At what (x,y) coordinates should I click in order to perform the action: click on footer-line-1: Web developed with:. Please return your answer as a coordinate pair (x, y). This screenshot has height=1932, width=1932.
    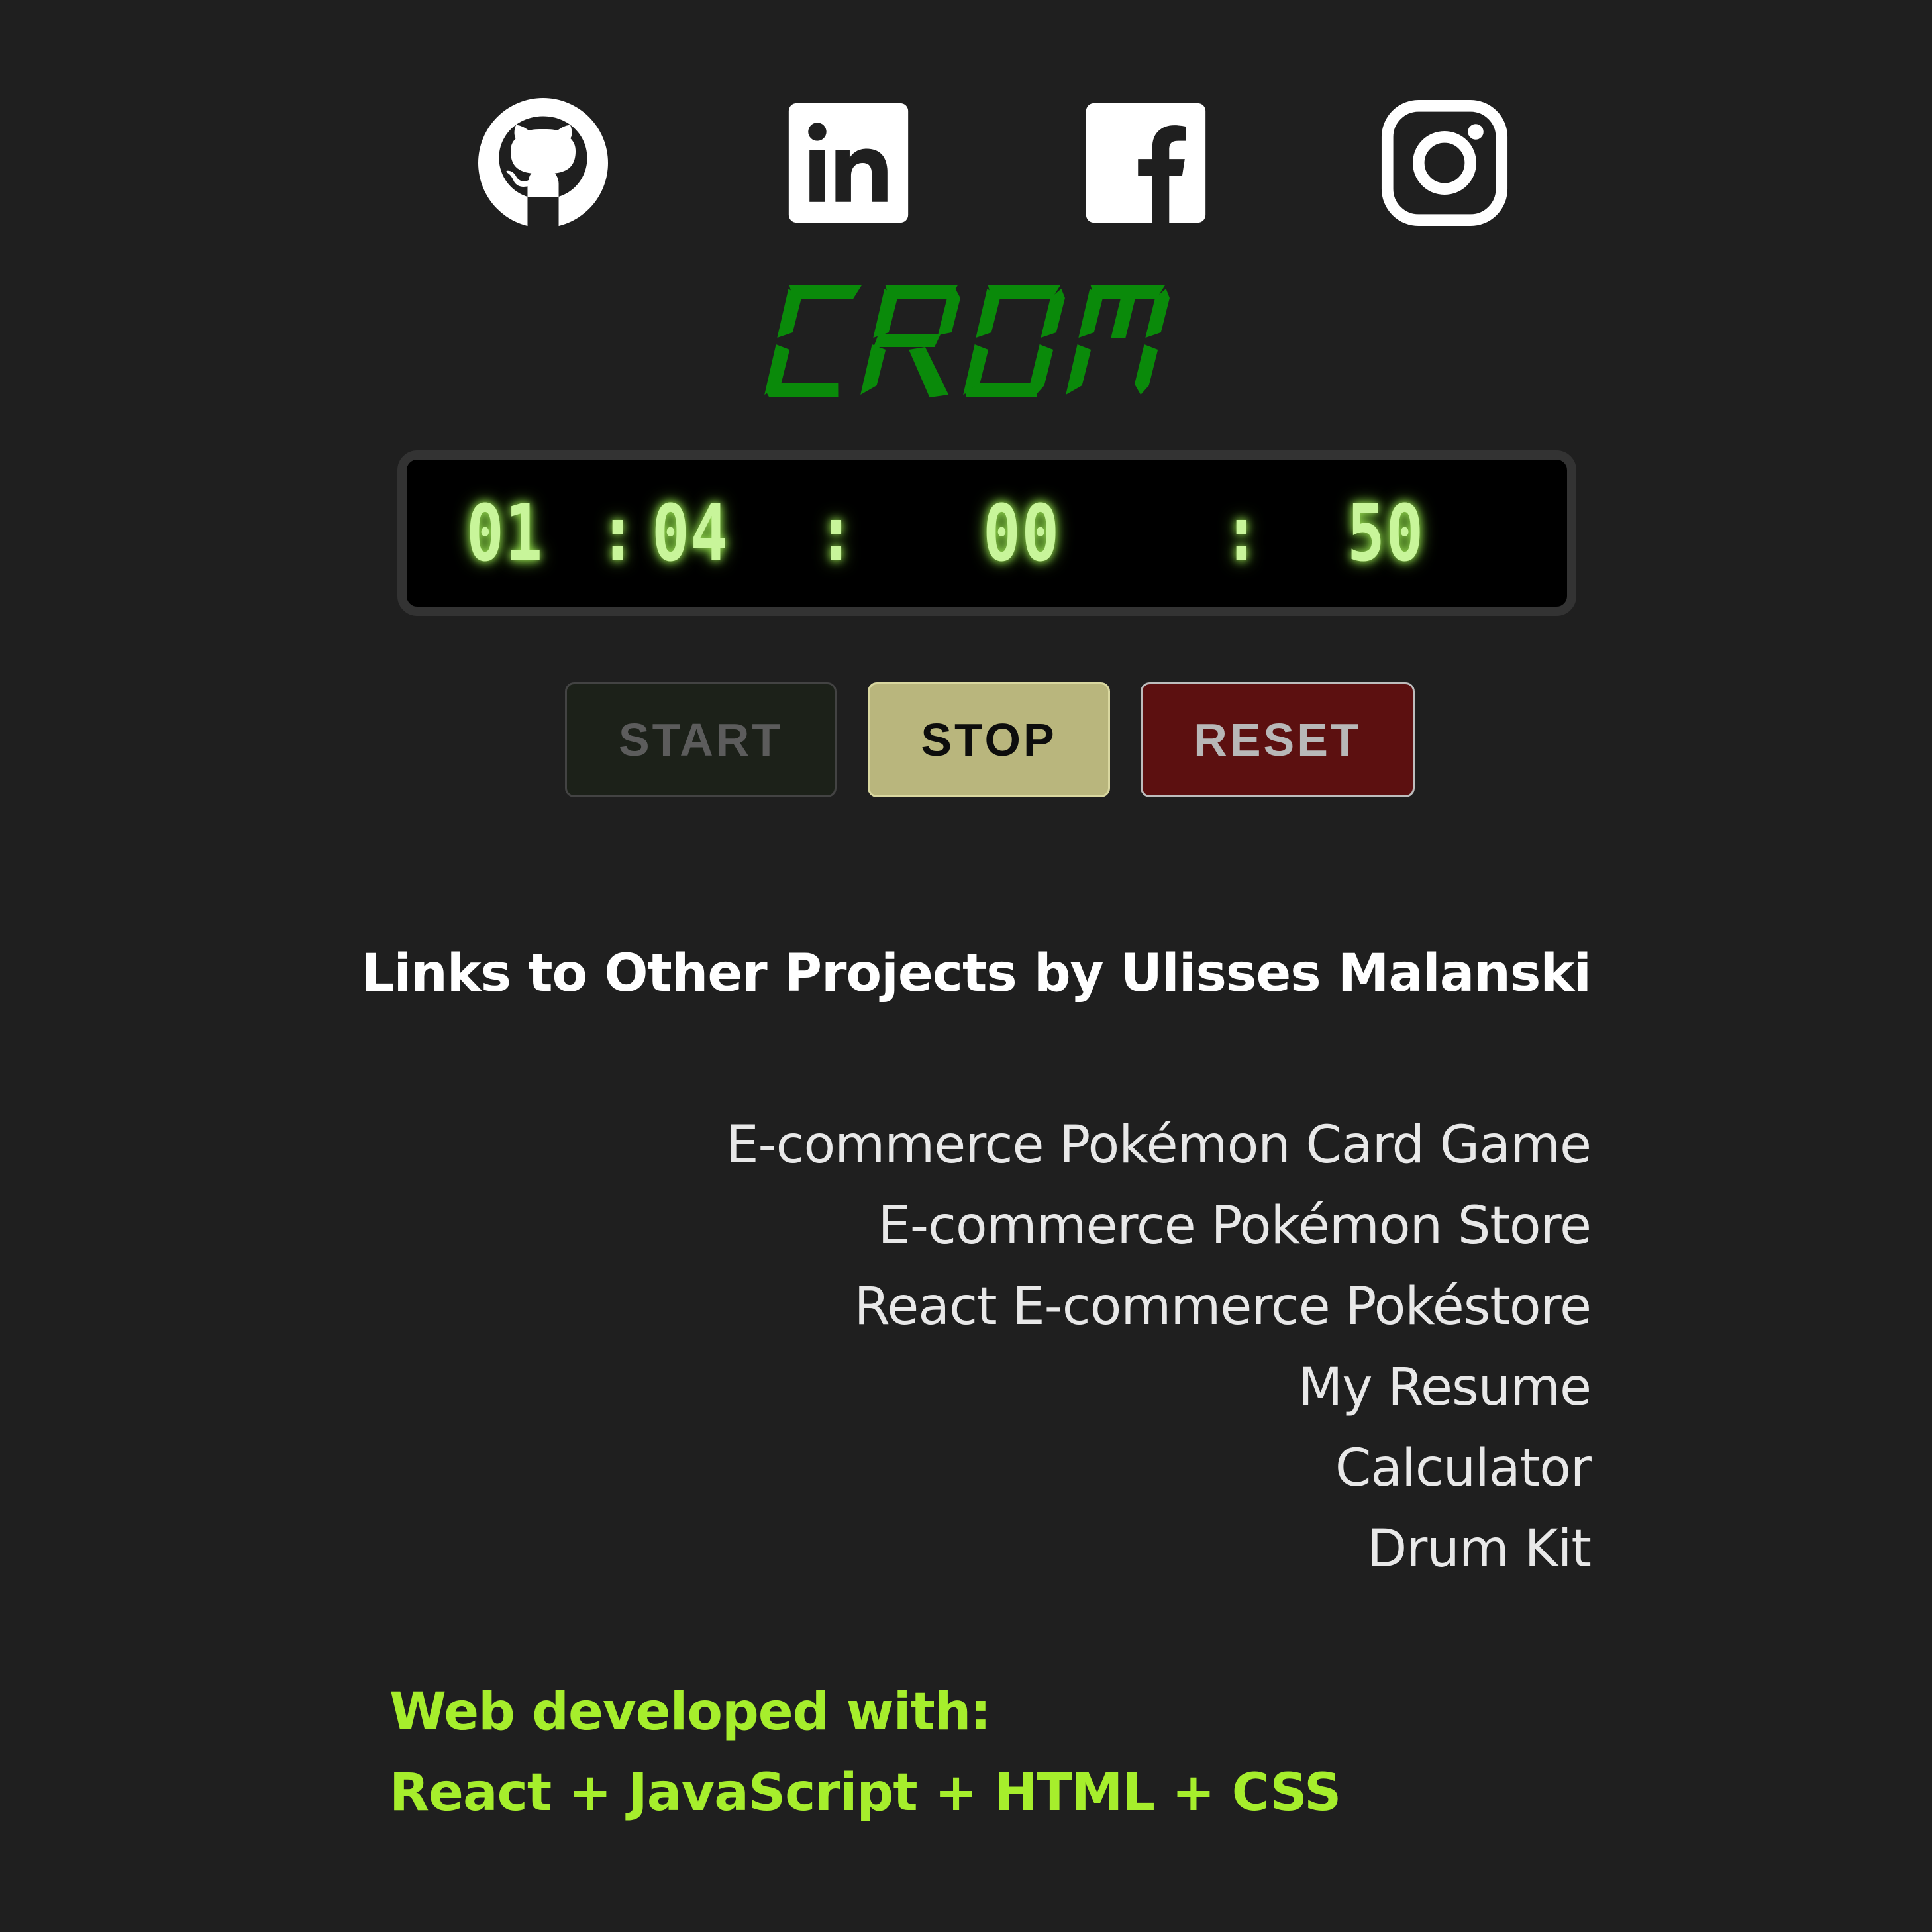
    Looking at the image, I should click on (690, 1712).